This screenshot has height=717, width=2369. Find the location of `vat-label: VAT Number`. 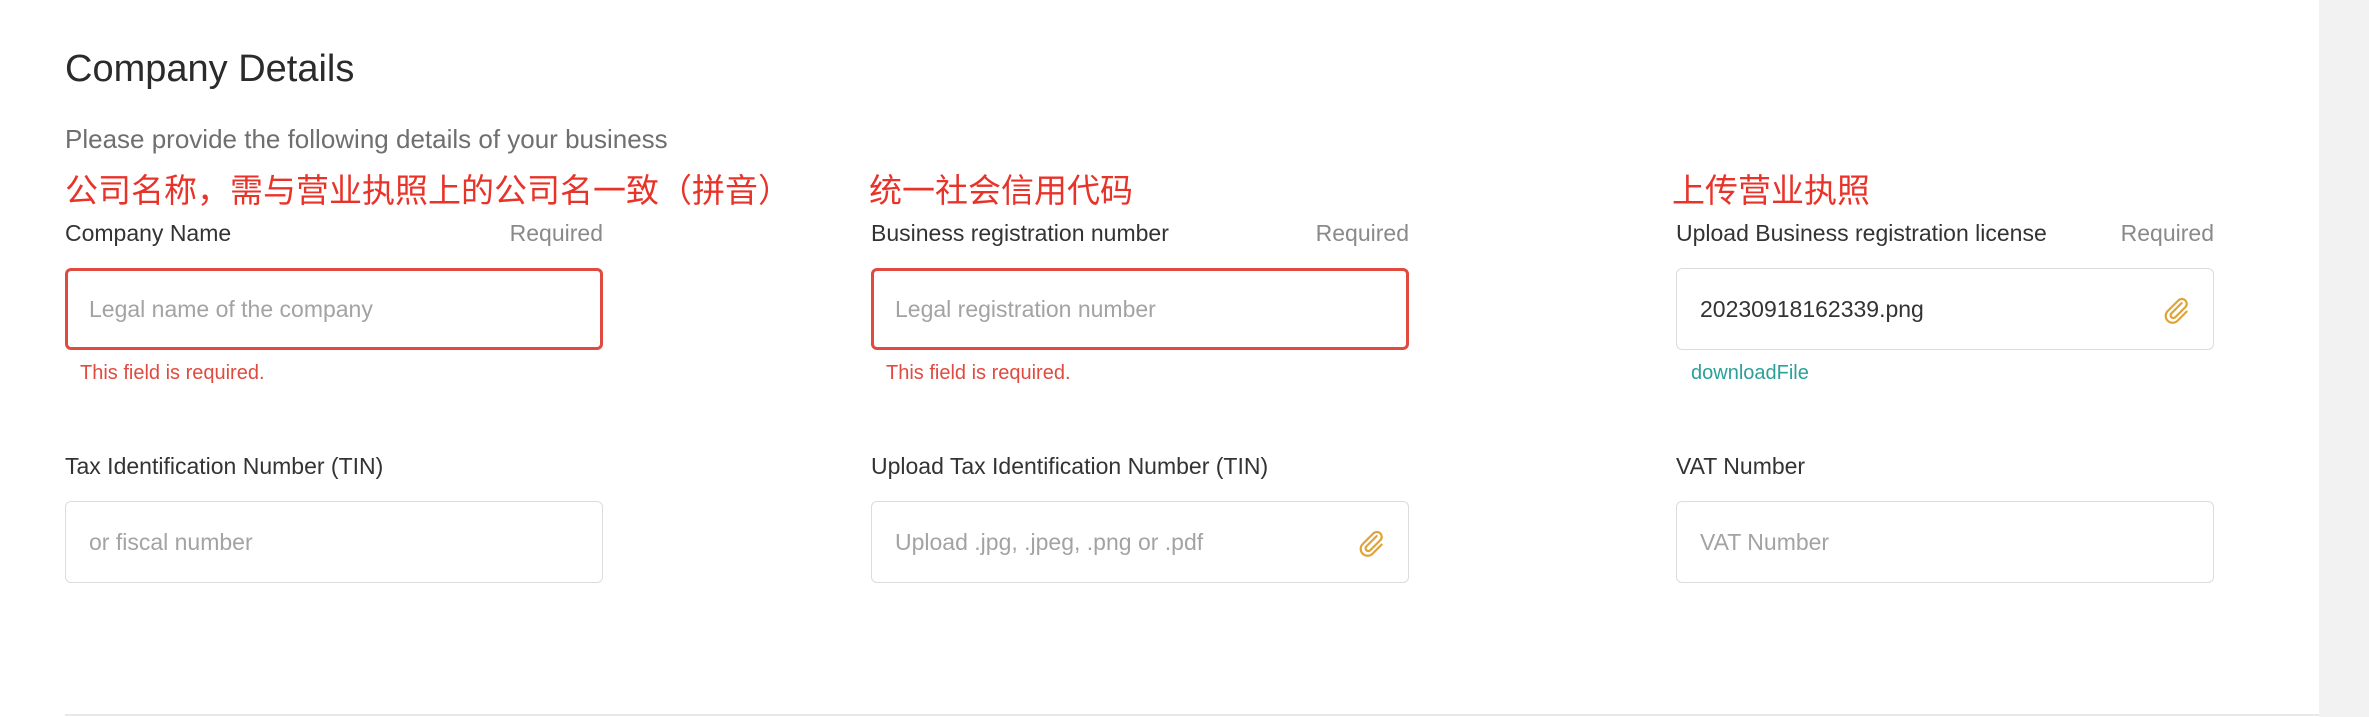

vat-label: VAT Number is located at coordinates (1741, 466).